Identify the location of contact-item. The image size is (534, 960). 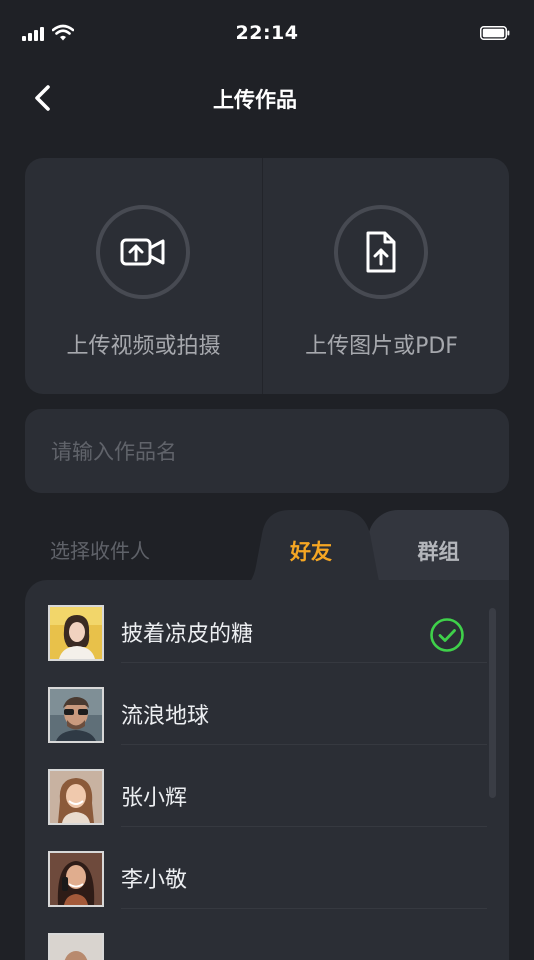
(260, 934).